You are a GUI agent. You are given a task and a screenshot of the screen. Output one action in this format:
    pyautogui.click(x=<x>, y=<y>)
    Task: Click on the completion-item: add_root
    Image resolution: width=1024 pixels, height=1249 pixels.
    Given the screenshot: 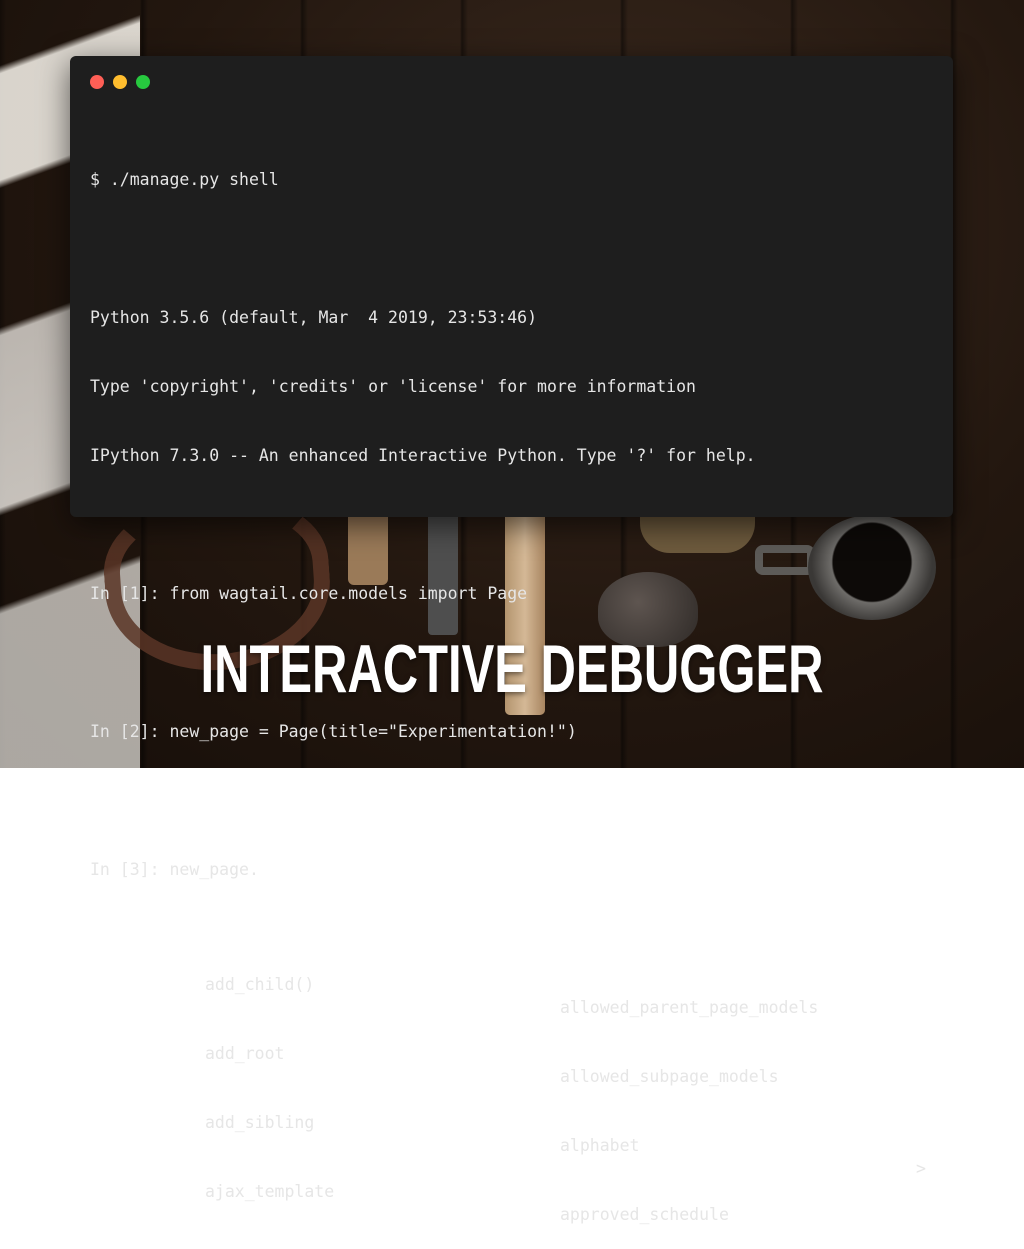 What is the action you would take?
    pyautogui.click(x=244, y=1053)
    